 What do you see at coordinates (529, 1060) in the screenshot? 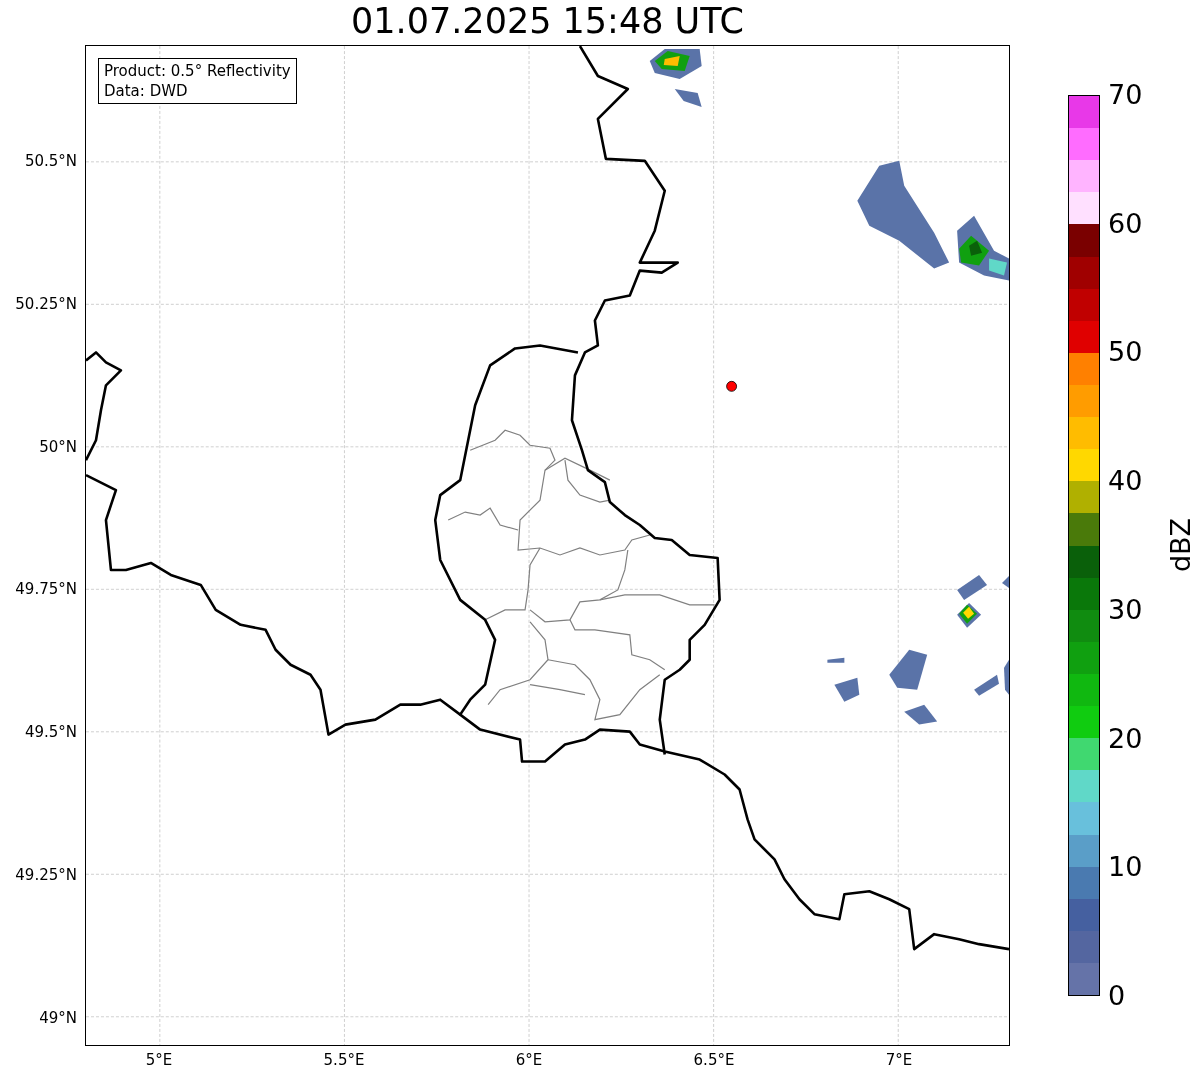
I see `axis-tick-label: 6°E` at bounding box center [529, 1060].